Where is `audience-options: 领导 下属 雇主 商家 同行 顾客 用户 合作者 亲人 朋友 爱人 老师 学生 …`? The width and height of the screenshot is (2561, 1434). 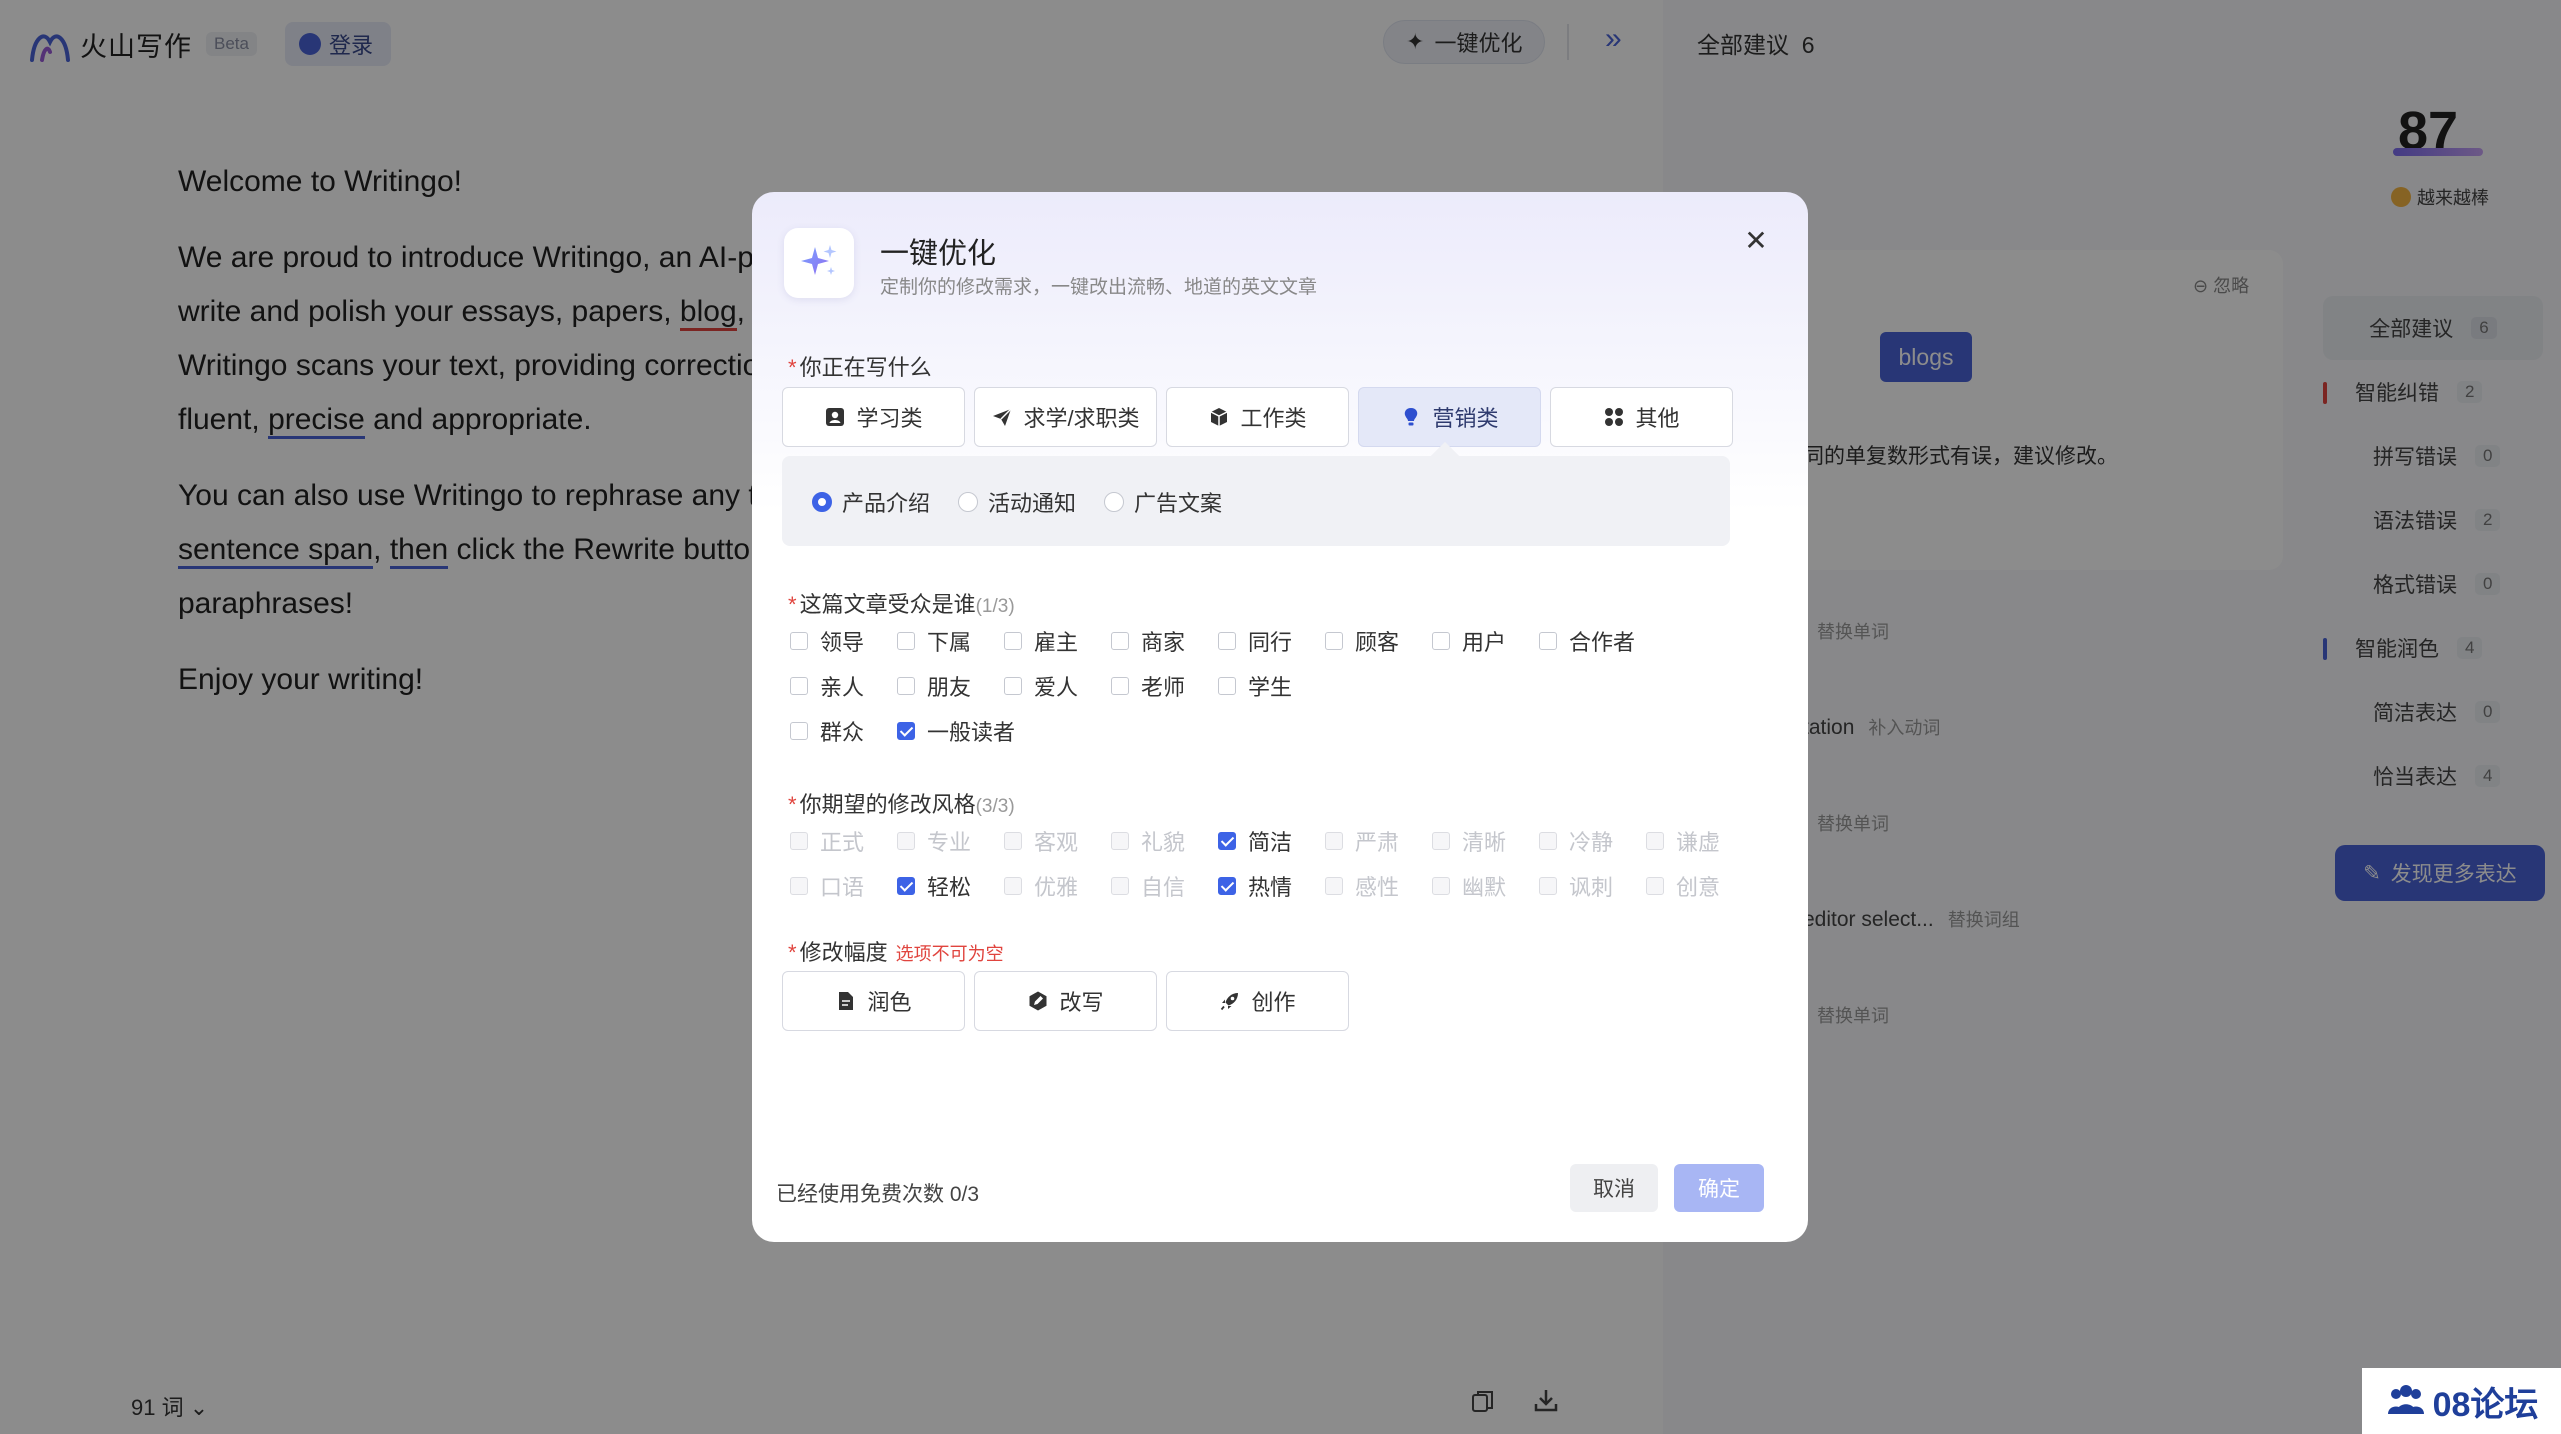
audience-options: 领导 下属 雇主 商家 同行 顾客 用户 合作者 亲人 朋友 爱人 老师 学生 … is located at coordinates (1218, 685).